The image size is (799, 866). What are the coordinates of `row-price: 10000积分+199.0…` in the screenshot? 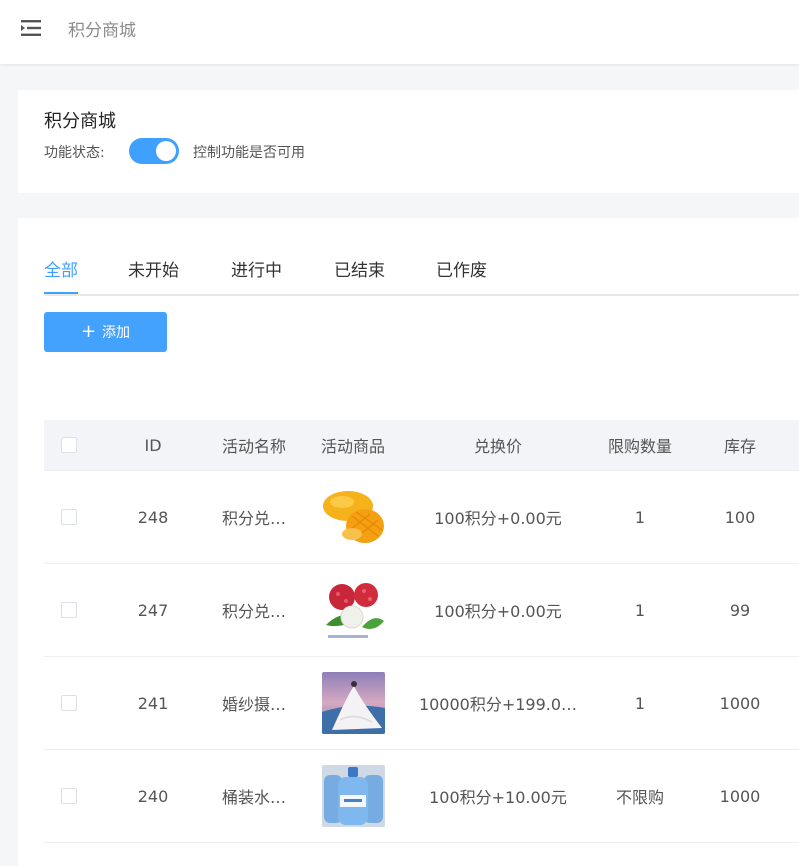 It's located at (498, 704).